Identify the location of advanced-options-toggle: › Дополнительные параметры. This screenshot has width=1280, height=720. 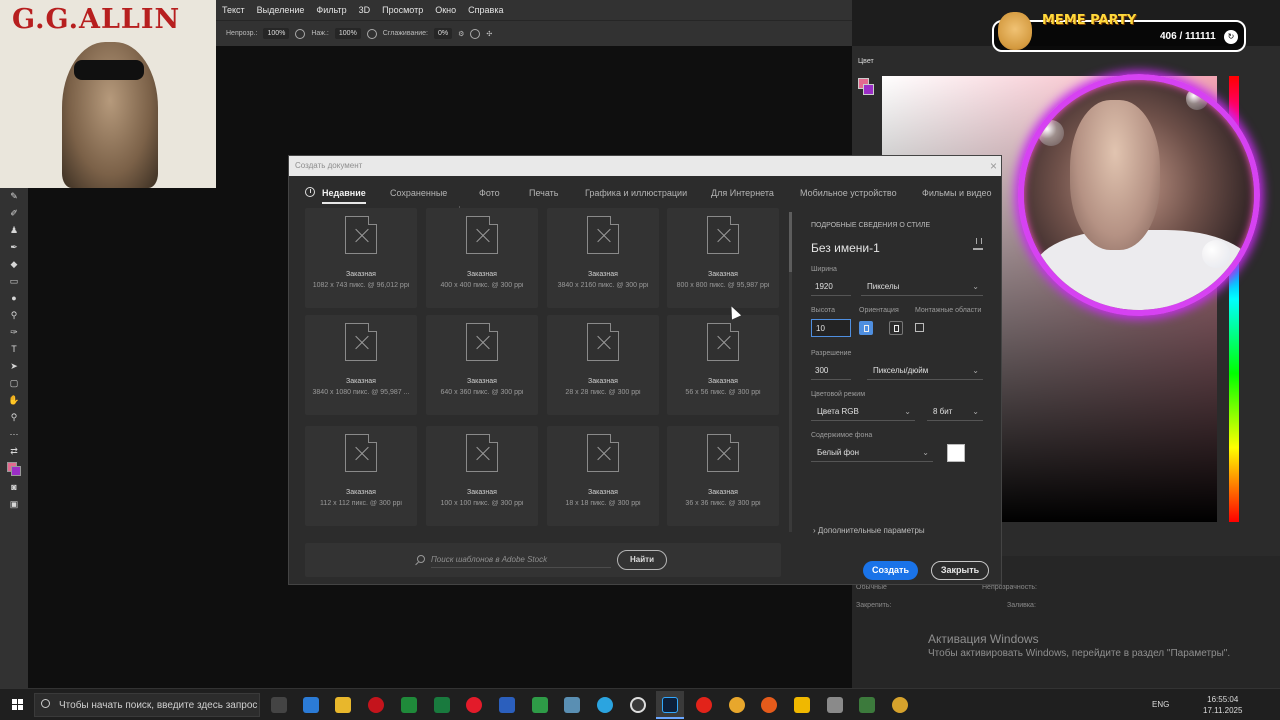
(869, 530).